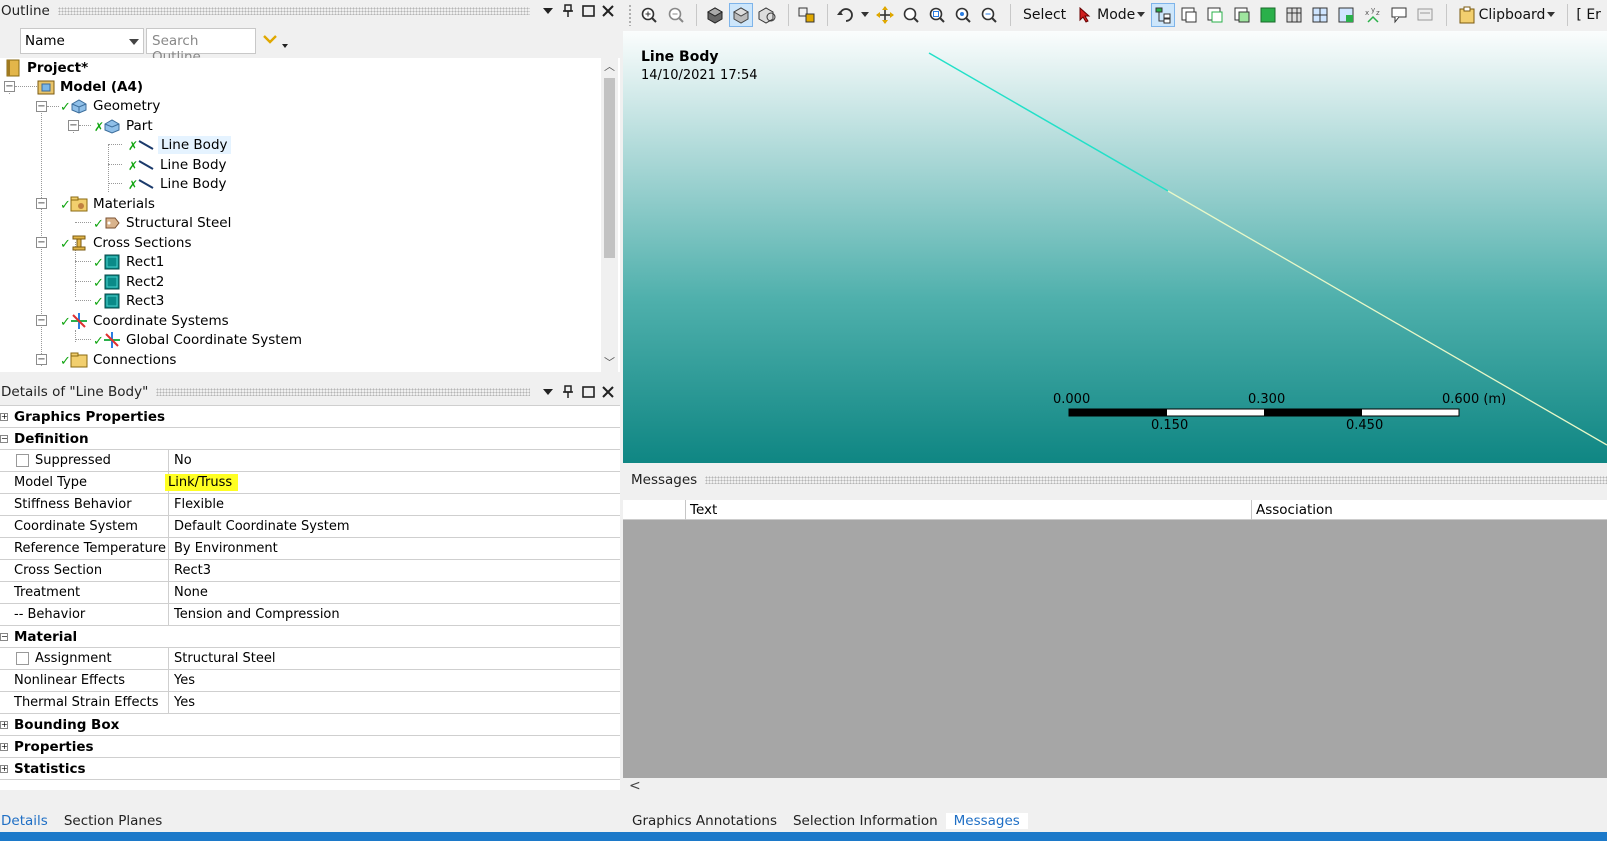  Describe the element at coordinates (178, 165) in the screenshot. I see `tree-item-line-body-2: ✗ Line Body` at that location.